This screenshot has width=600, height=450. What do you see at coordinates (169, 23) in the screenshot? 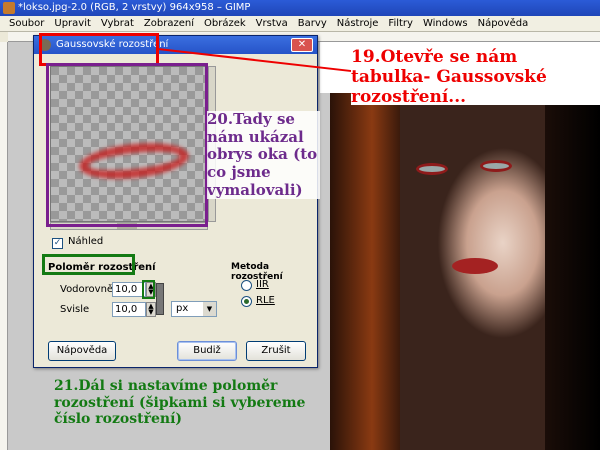
I see `menu-zobrazeni: Zobrazení` at bounding box center [169, 23].